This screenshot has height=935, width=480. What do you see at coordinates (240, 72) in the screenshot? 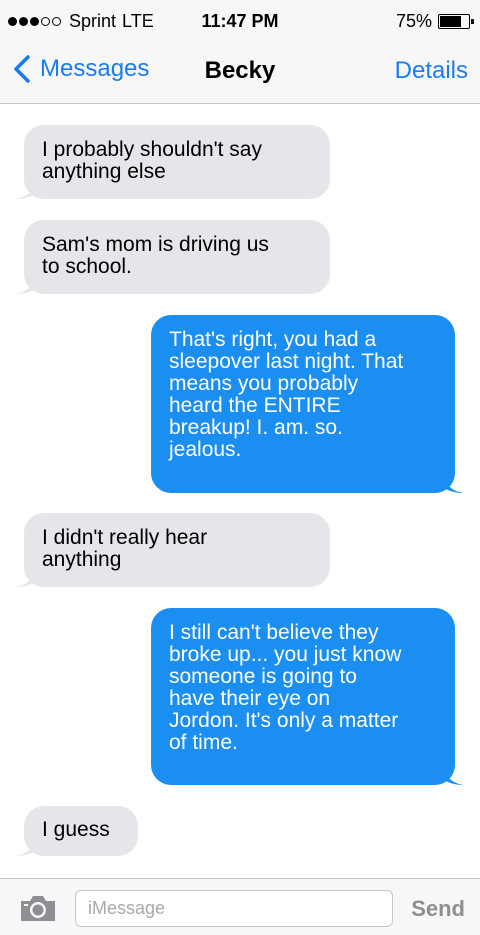
I see `nav-bar: Messages Becky Details` at bounding box center [240, 72].